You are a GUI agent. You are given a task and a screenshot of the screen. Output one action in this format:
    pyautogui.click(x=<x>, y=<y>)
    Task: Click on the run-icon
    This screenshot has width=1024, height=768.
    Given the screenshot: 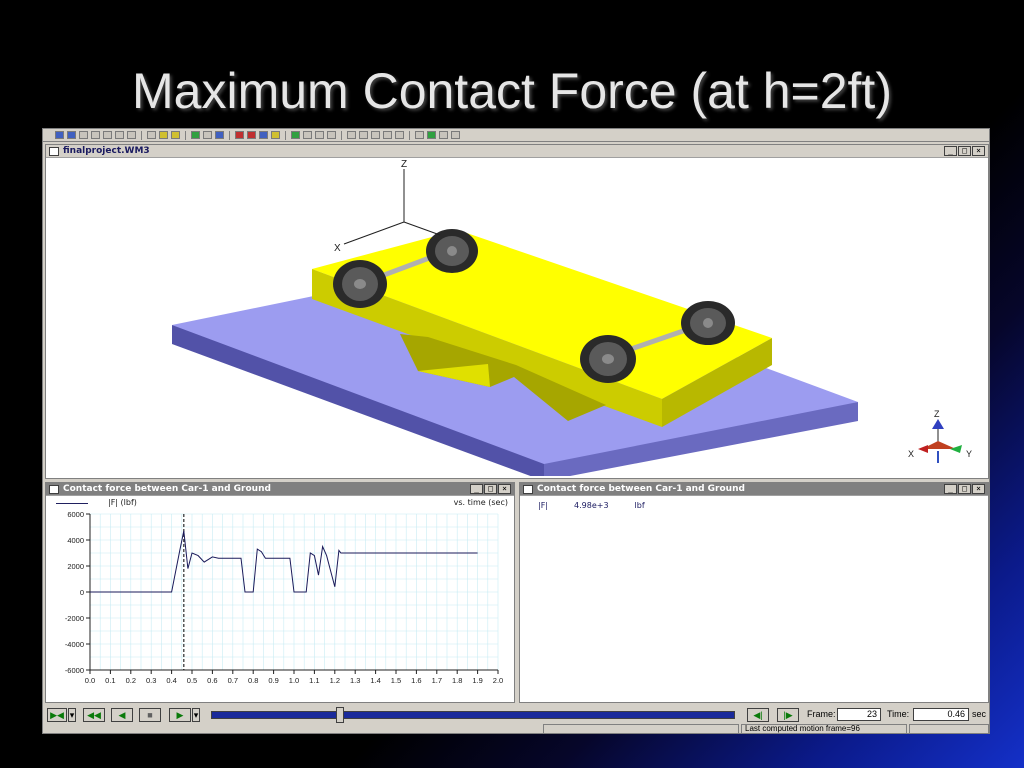 What is the action you would take?
    pyautogui.click(x=295, y=135)
    